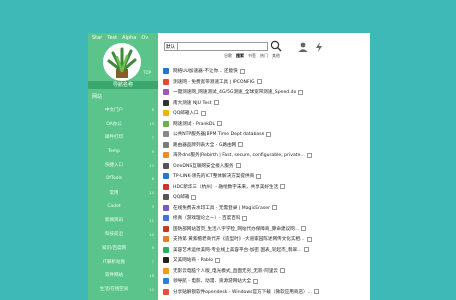 The height and width of the screenshot is (300, 456). I want to click on link-title: 测速网 - 免费宽带测速工具 | IPCONFIG, so click(214, 82).